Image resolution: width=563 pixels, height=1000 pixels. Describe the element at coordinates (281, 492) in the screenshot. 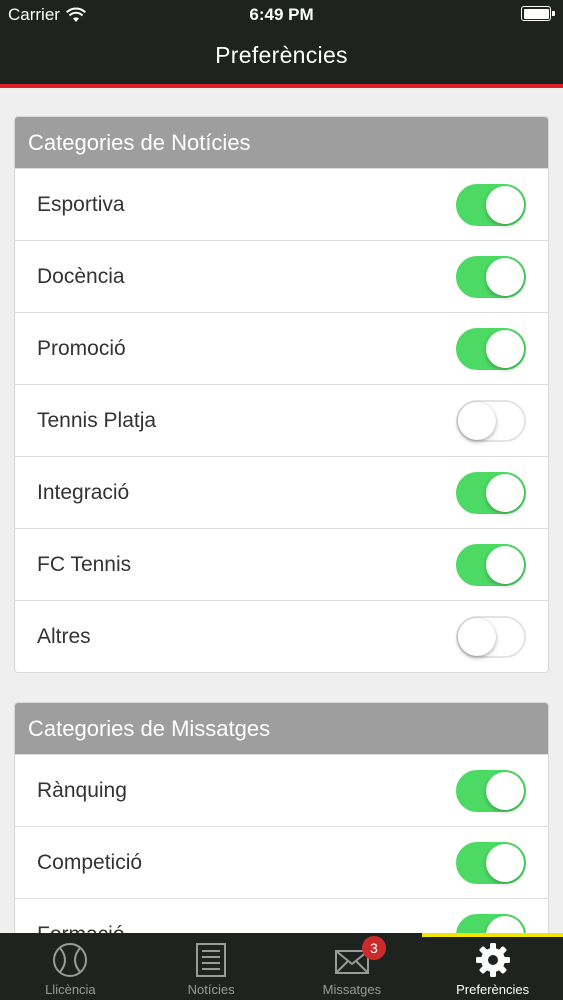

I see `preference-row: Integració` at that location.